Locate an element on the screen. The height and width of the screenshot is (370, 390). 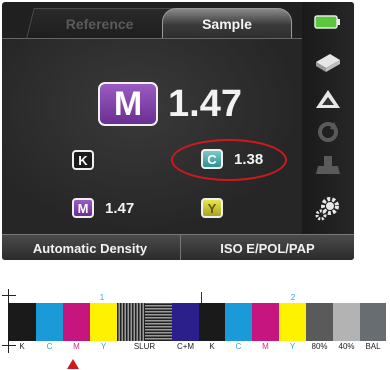
colorbar-index-label: 1 is located at coordinates (102, 297).